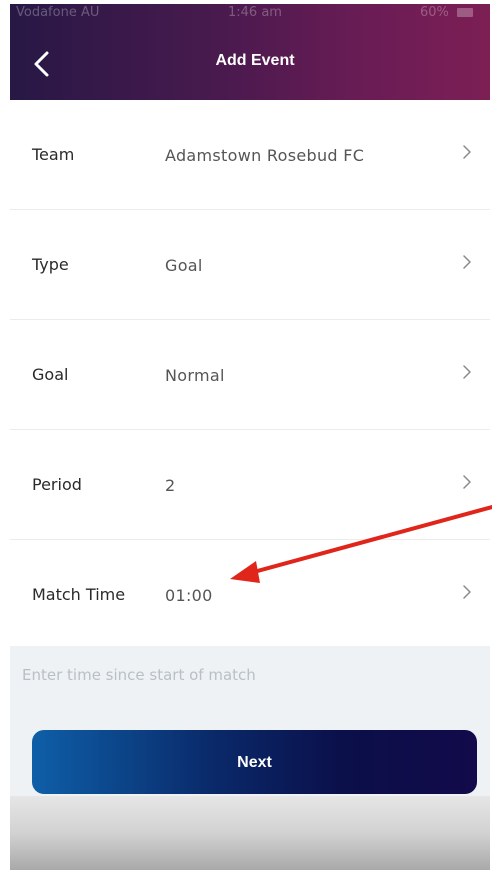 This screenshot has width=492, height=870. What do you see at coordinates (250, 265) in the screenshot?
I see `row-type: Type Goal` at bounding box center [250, 265].